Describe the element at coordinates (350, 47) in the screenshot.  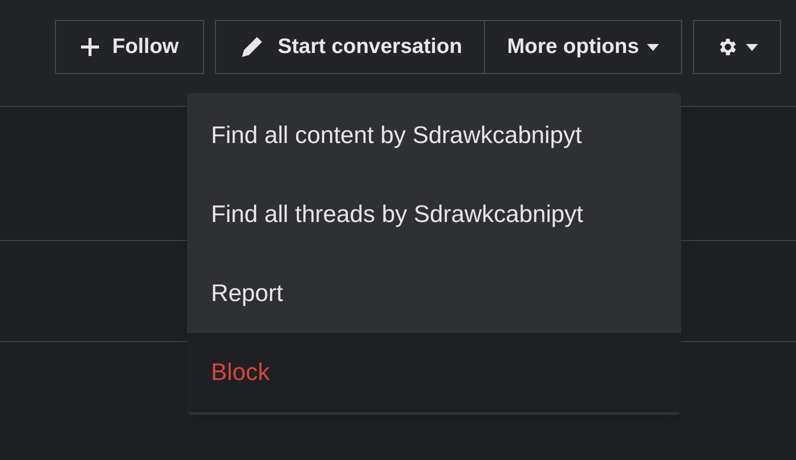
I see `start-conversation-button: Start conversation` at that location.